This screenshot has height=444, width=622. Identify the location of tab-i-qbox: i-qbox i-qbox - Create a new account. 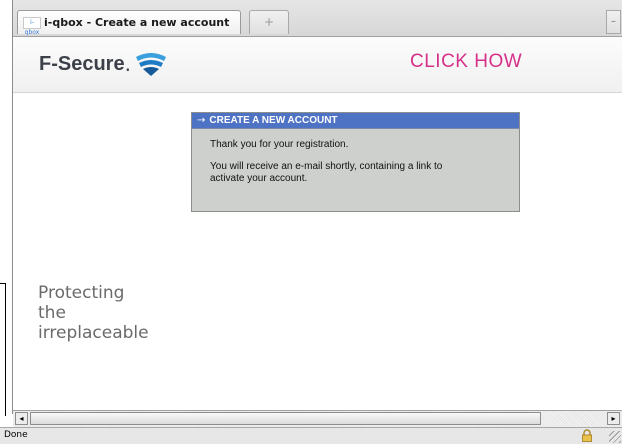
(129, 23).